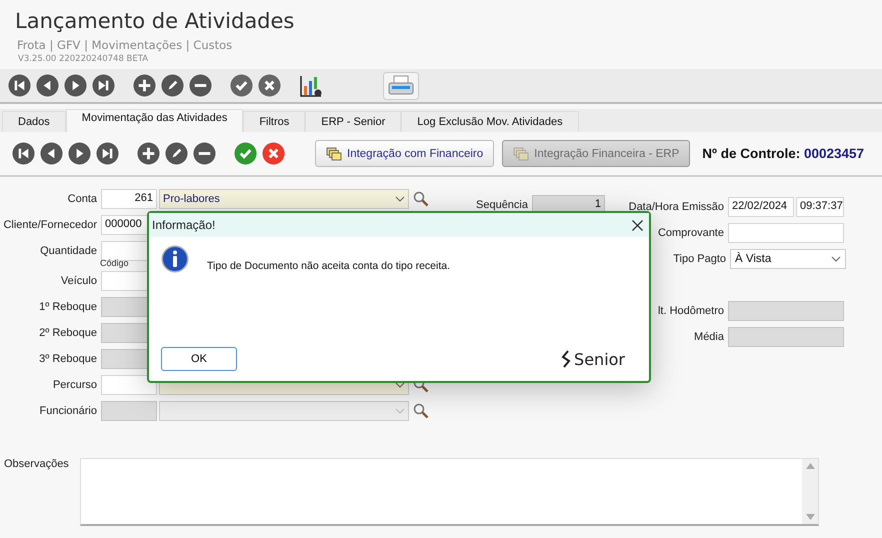 Image resolution: width=882 pixels, height=538 pixels. What do you see at coordinates (50, 225) in the screenshot?
I see `field-label: Cliente/Fornecedor` at bounding box center [50, 225].